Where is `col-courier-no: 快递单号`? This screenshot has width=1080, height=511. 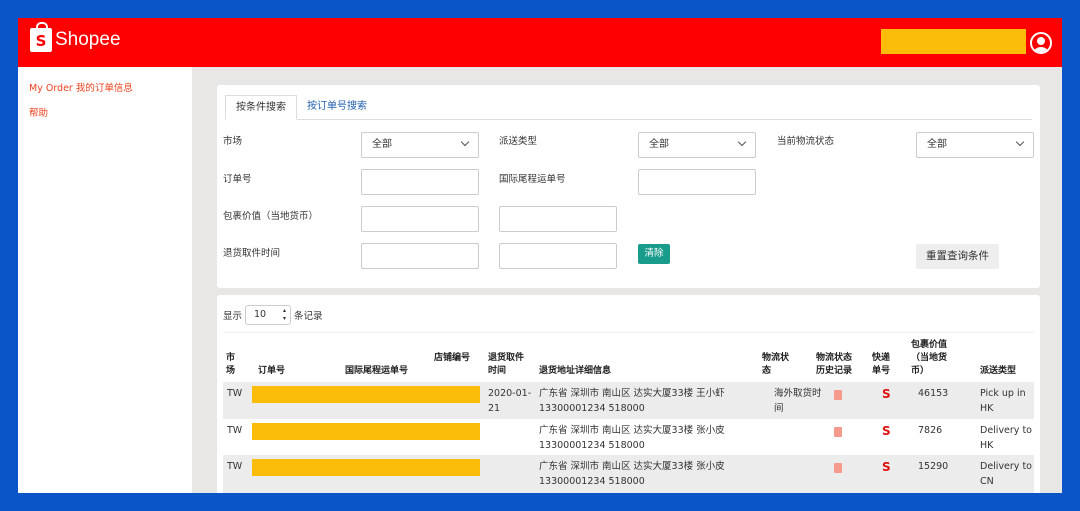 col-courier-no: 快递单号 is located at coordinates (883, 365).